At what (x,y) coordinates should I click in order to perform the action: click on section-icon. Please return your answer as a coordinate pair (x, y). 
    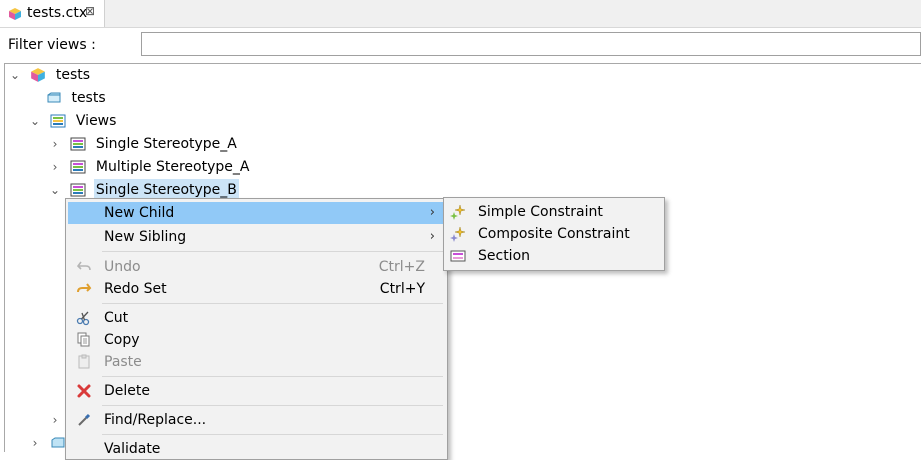
    Looking at the image, I should click on (458, 256).